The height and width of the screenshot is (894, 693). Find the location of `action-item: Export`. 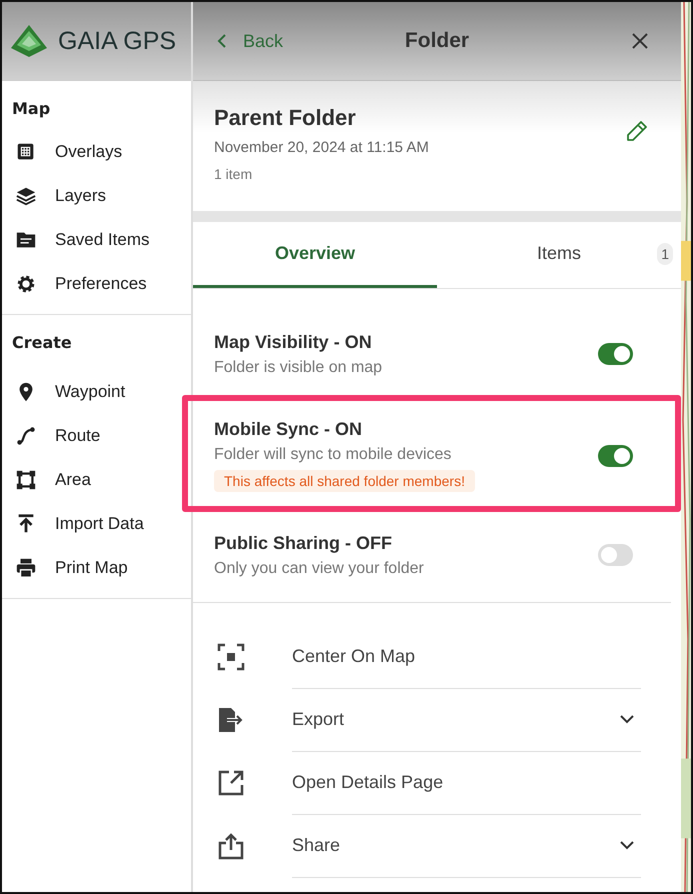

action-item: Export is located at coordinates (432, 719).